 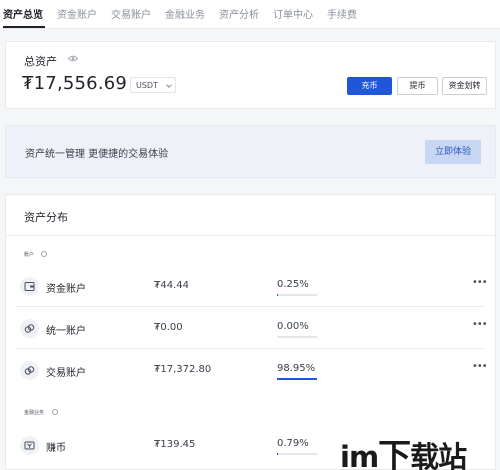 I want to click on group-label-accounts: 账户, so click(x=29, y=255).